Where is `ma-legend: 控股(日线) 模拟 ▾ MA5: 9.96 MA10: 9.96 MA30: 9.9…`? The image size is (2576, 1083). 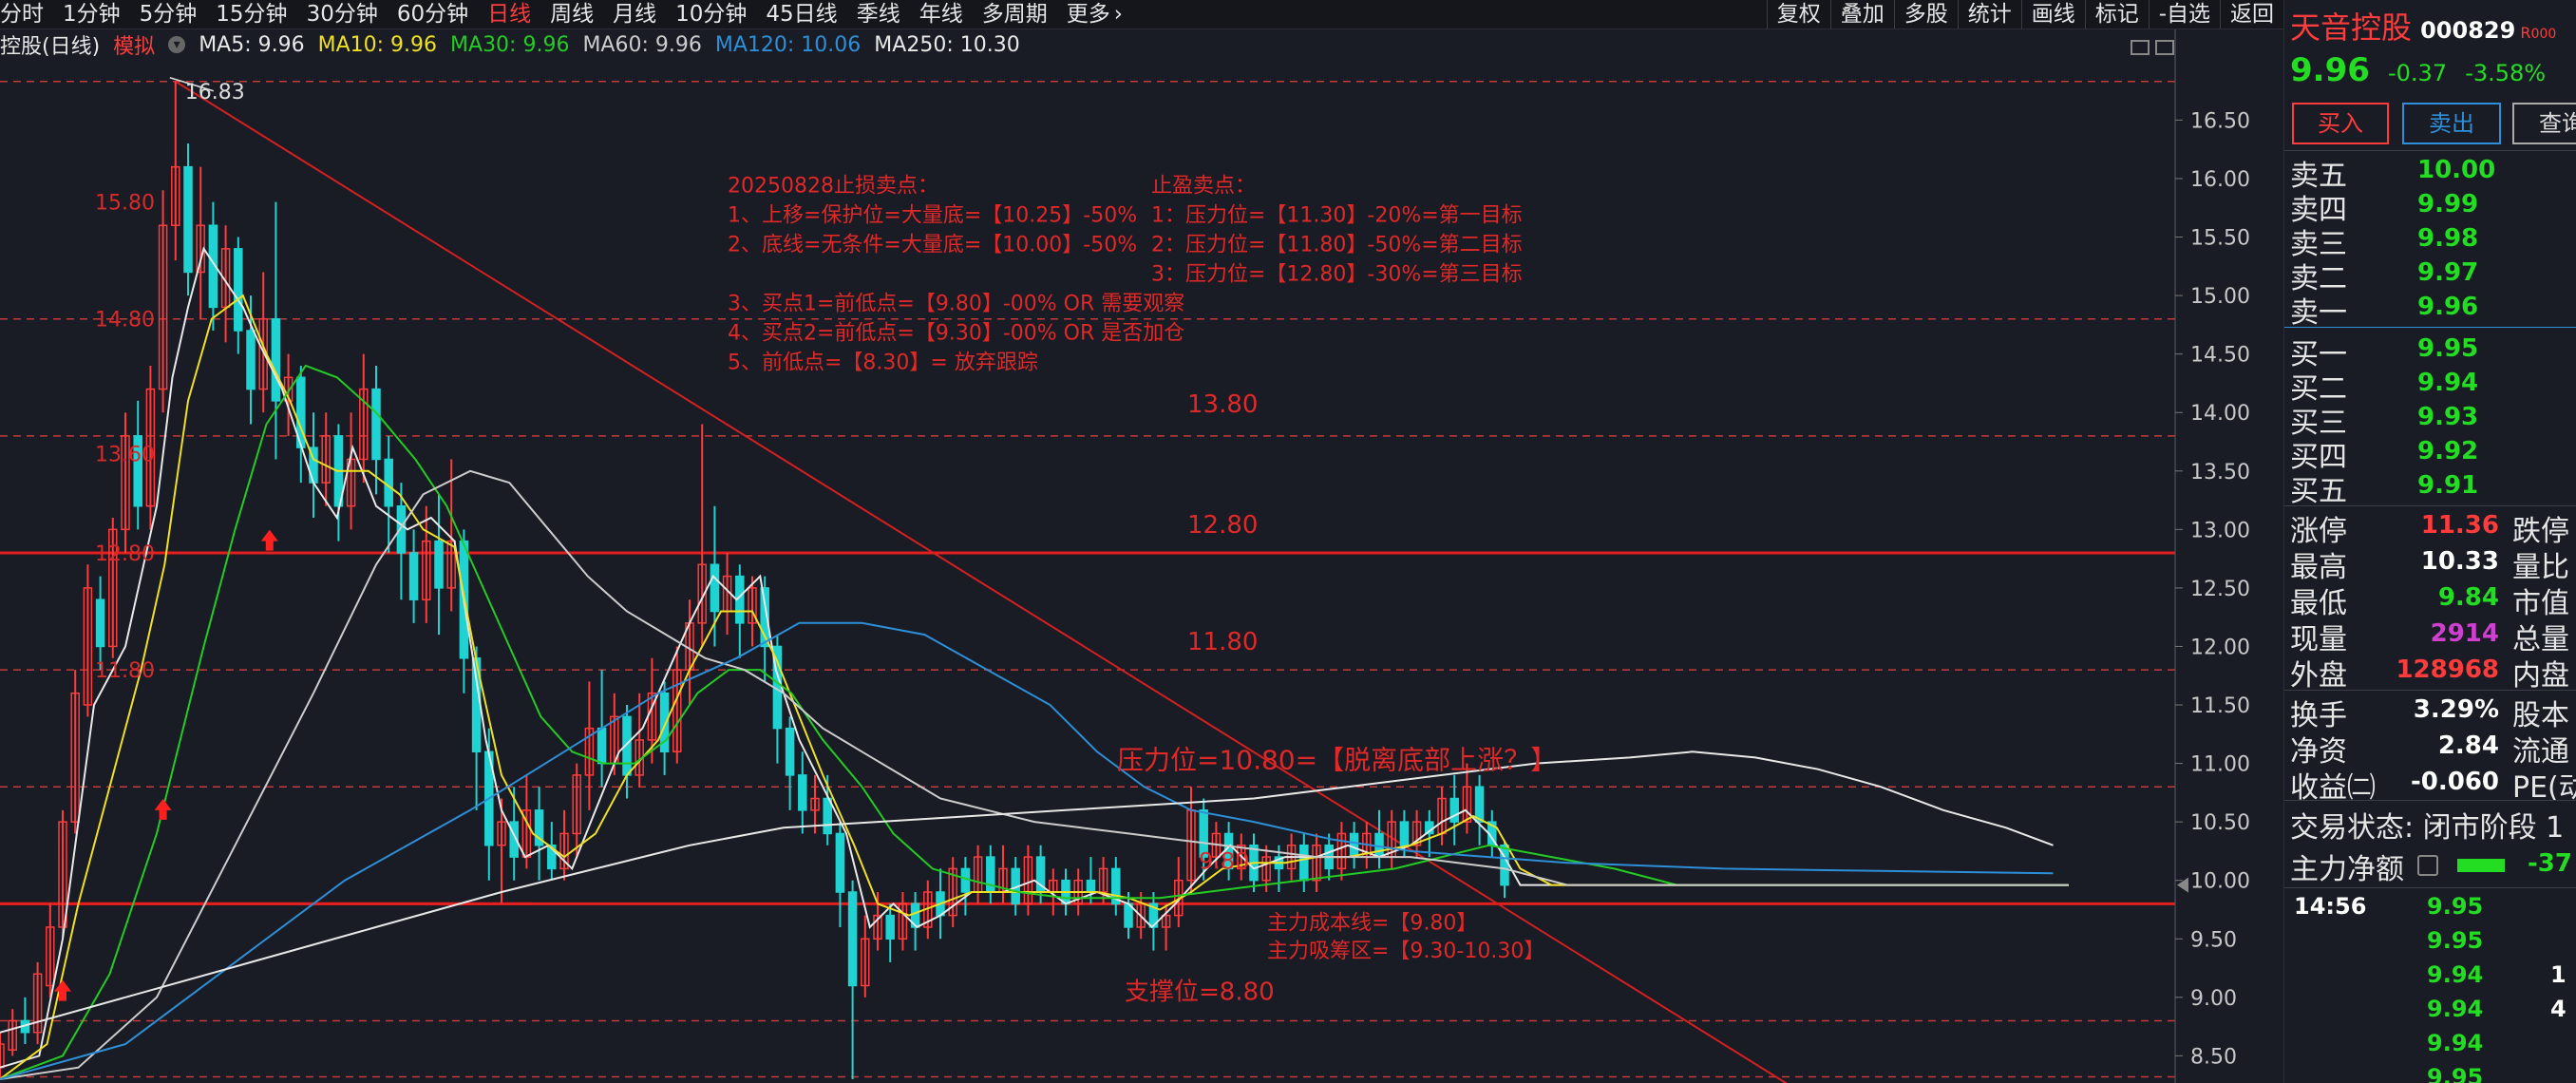 ma-legend: 控股(日线) 模拟 ▾ MA5: 9.96 MA10: 9.96 MA30: 9.9… is located at coordinates (516, 44).